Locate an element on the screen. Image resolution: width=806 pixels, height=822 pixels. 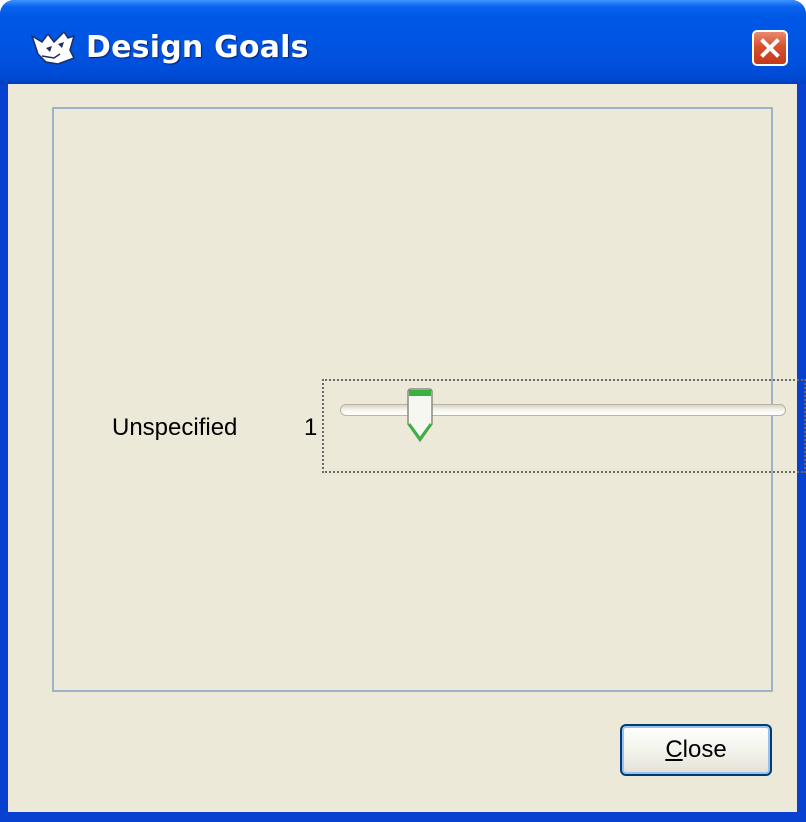
goal-label: Unspecified is located at coordinates (175, 427).